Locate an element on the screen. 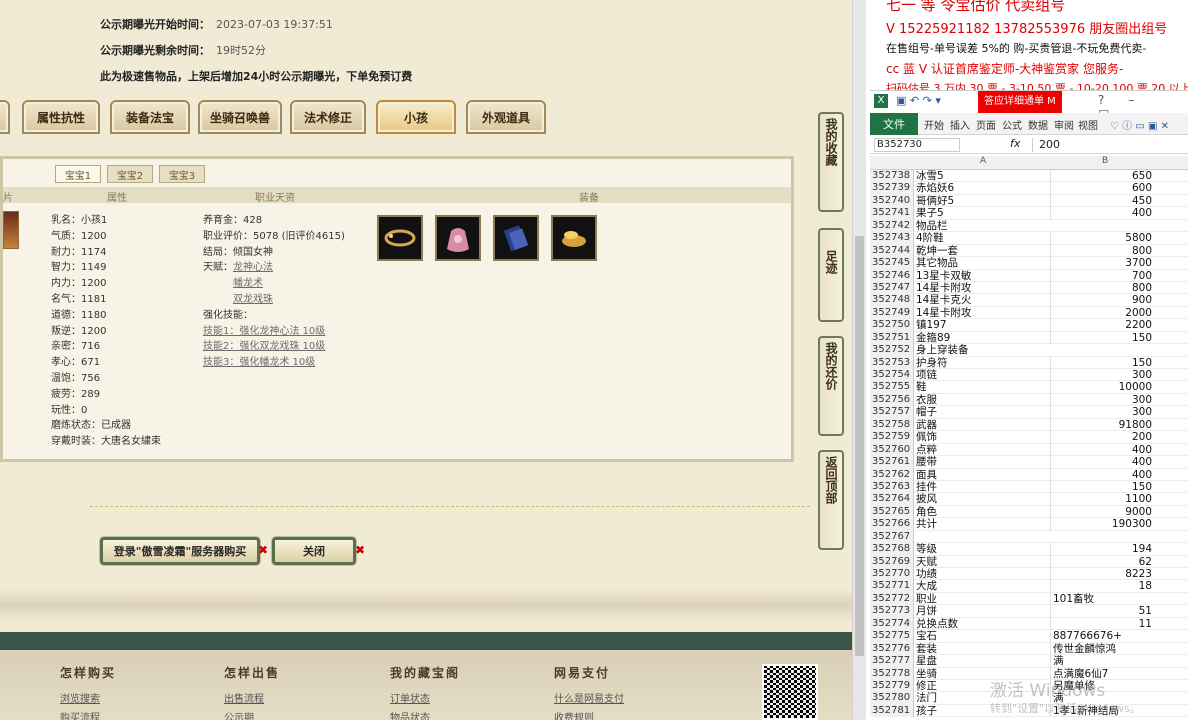 The image size is (1188, 720). cell-b: 150 is located at coordinates (1102, 487).